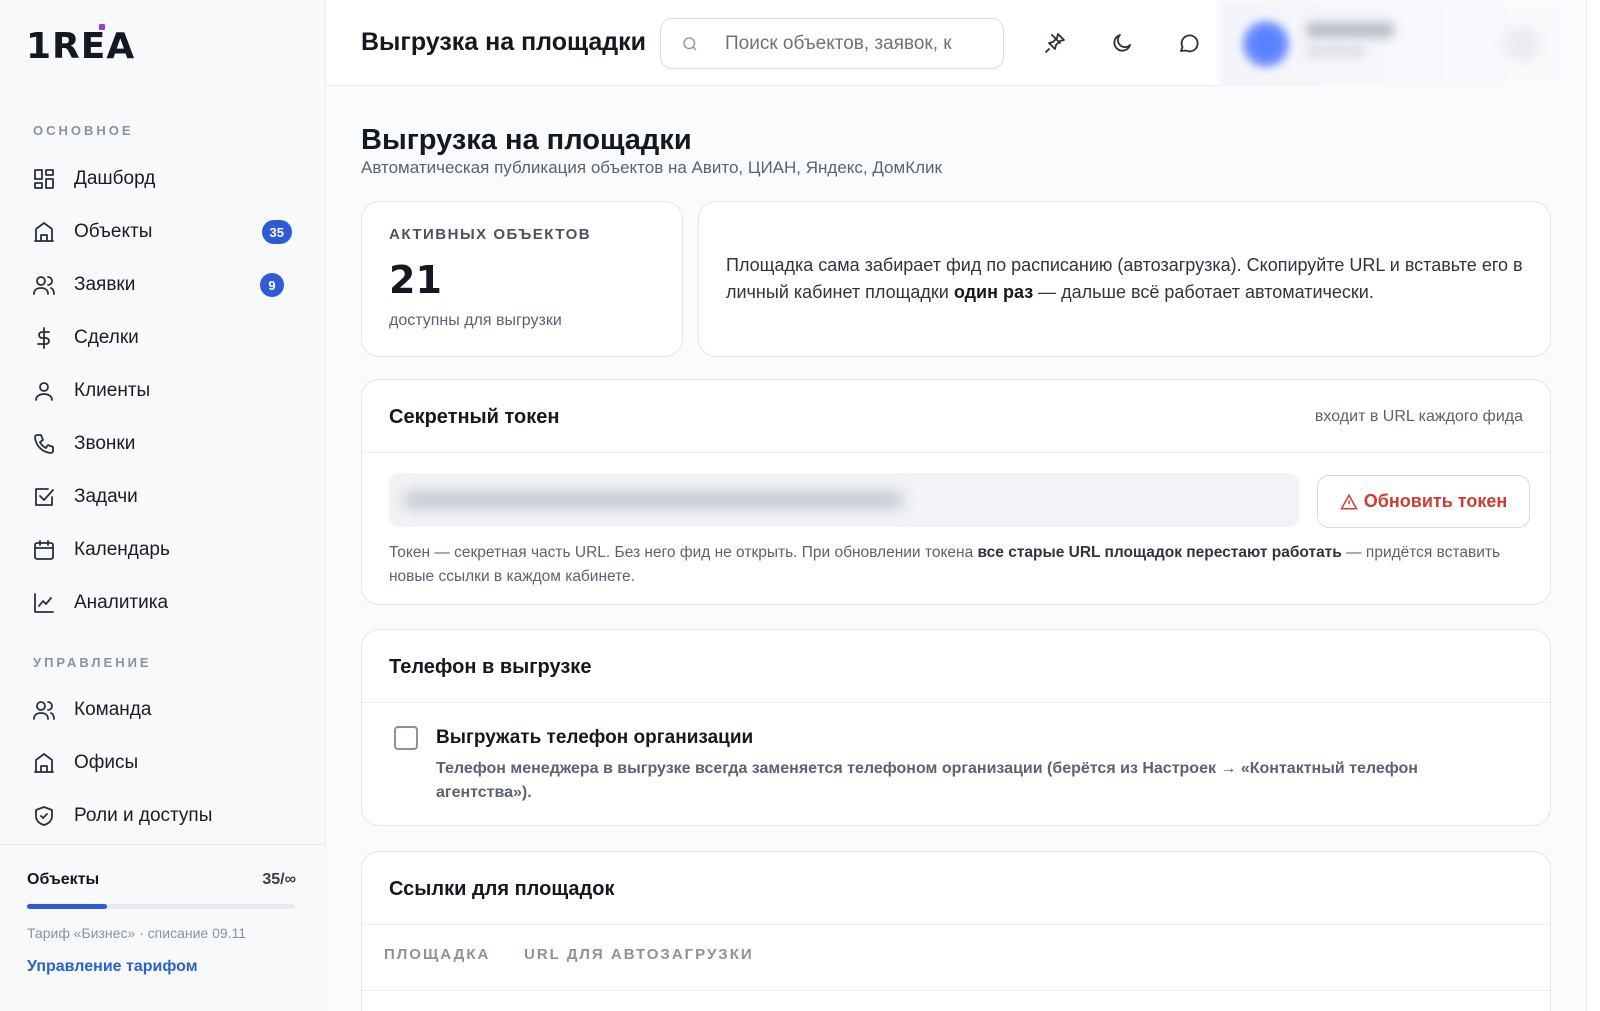 The image size is (1600, 1011). Describe the element at coordinates (163, 285) in the screenshot. I see `sidebar-item-requests: Заявки 9` at that location.